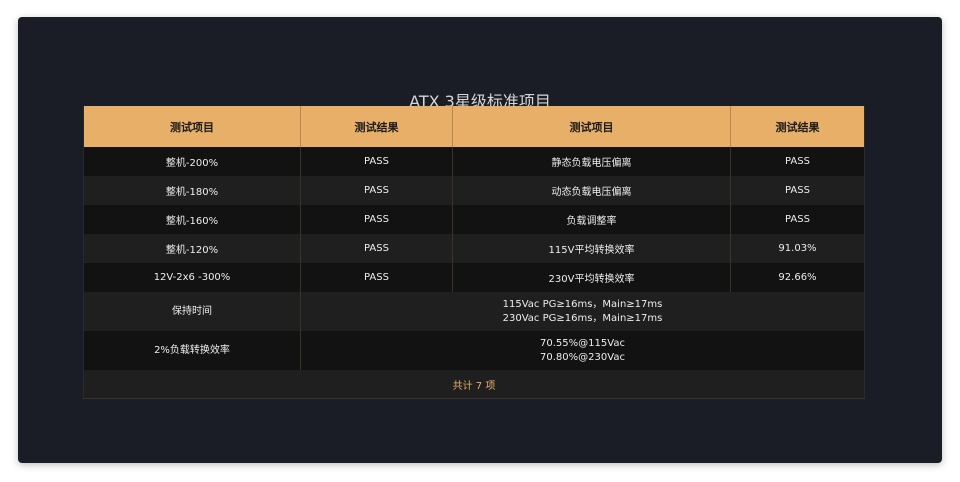 The image size is (960, 482). I want to click on table-cell: 动态负载电压偏离, so click(591, 190).